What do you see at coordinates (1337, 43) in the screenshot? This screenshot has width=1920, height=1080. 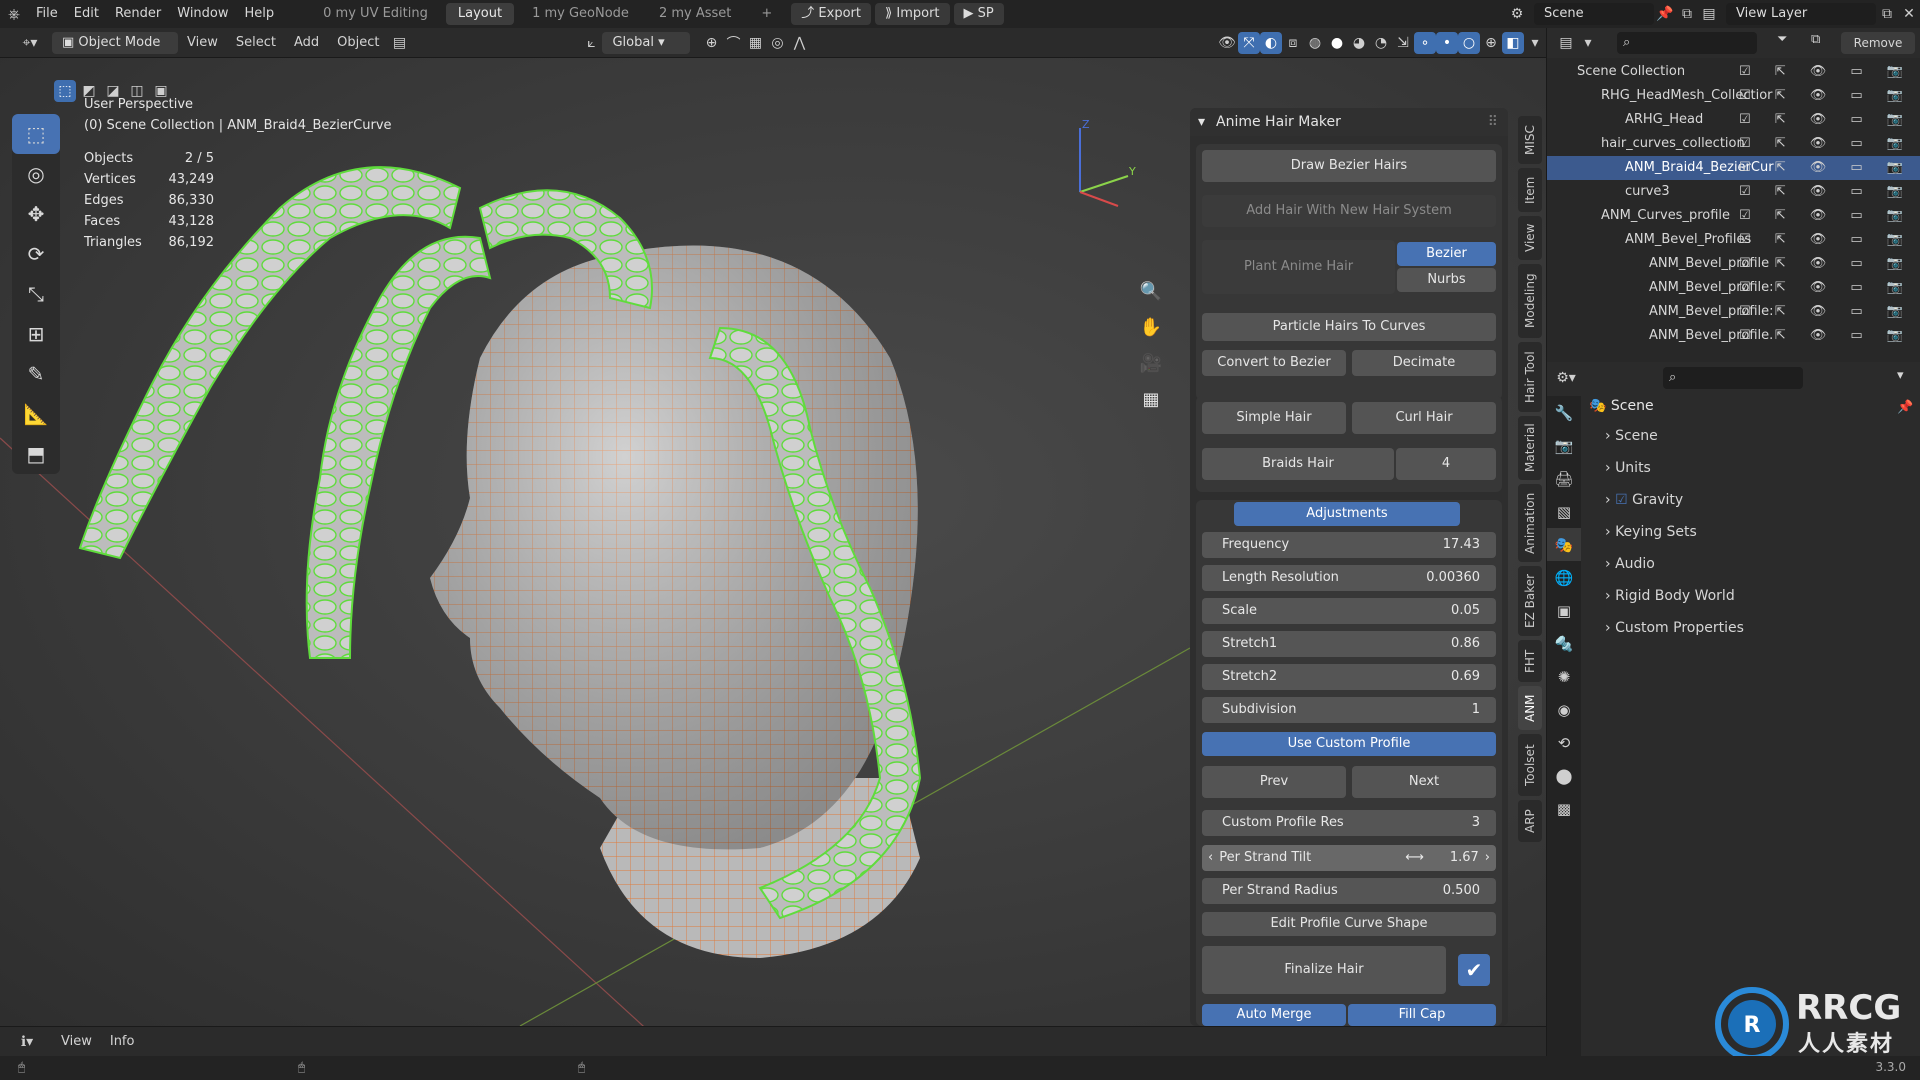 I see `solid-shading-icon: ●` at bounding box center [1337, 43].